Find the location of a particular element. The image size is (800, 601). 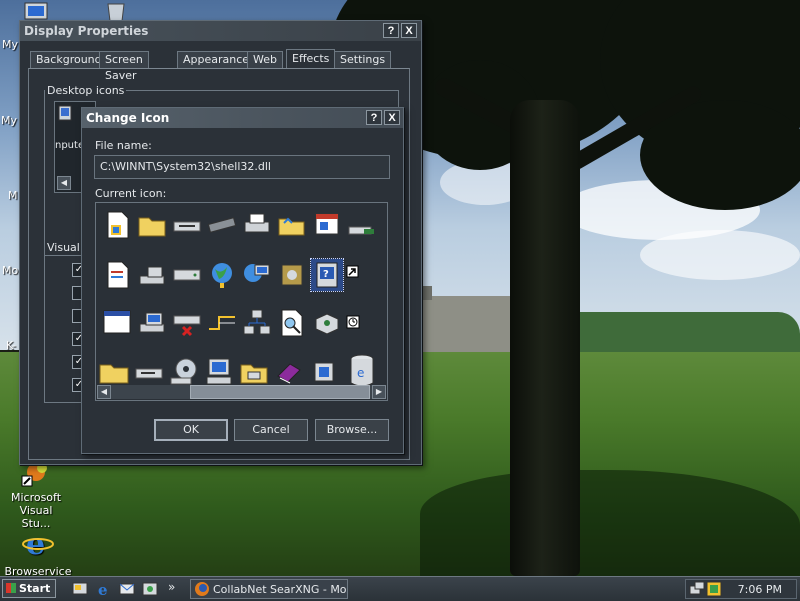

firefox-icon is located at coordinates (202, 589).